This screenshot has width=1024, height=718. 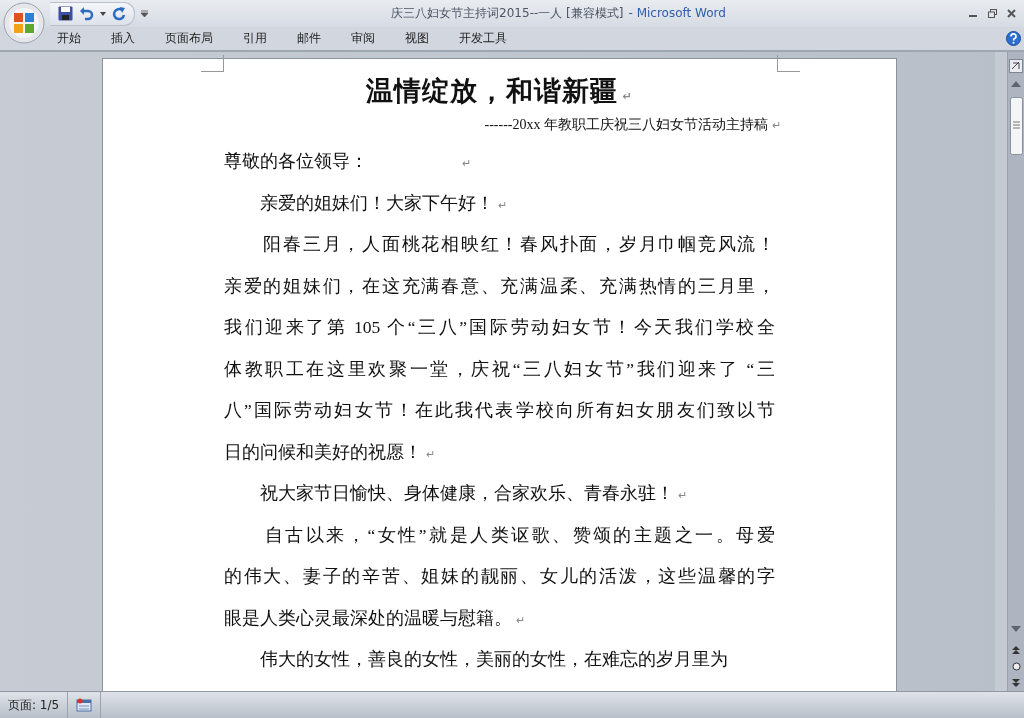 I want to click on body-text-line: 日的问候和美好的祝愿！, so click(x=323, y=451).